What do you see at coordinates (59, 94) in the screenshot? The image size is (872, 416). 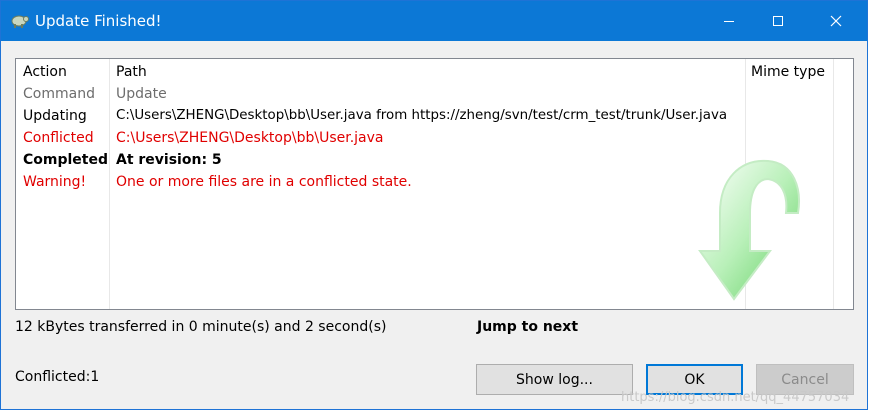 I see `row-action: Command` at bounding box center [59, 94].